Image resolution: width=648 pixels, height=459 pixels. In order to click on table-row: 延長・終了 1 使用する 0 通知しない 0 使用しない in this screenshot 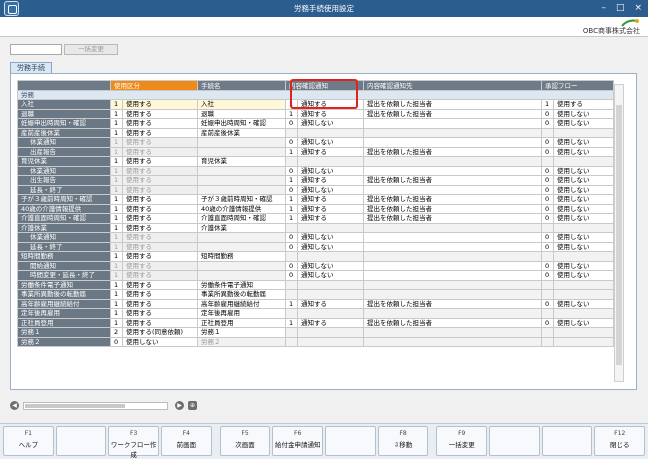, I will do `click(315, 246)`.